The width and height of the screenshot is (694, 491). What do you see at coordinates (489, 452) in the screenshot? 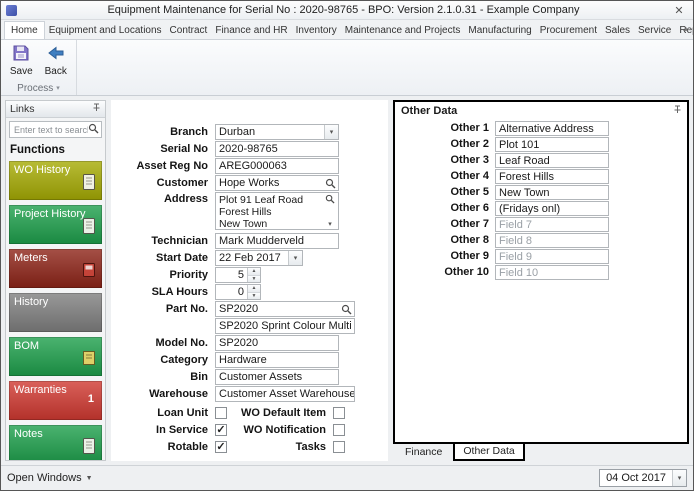
I see `tab-other-data: Other Data` at bounding box center [489, 452].